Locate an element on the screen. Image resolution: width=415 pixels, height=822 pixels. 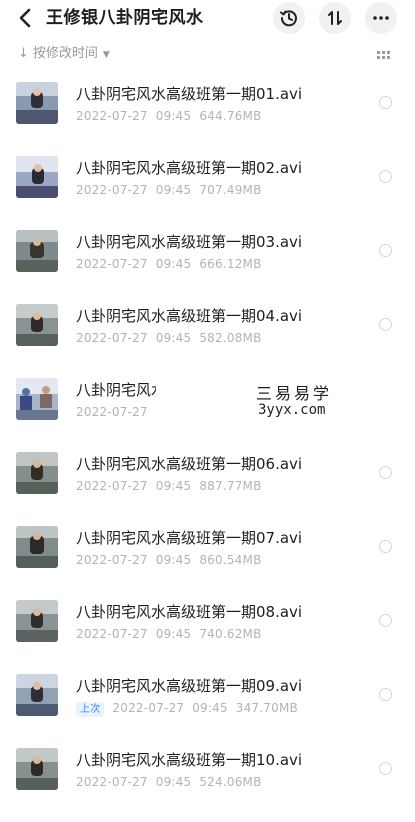
file-meta: 2022-07-27 09:45 644.76MB is located at coordinates (173, 116).